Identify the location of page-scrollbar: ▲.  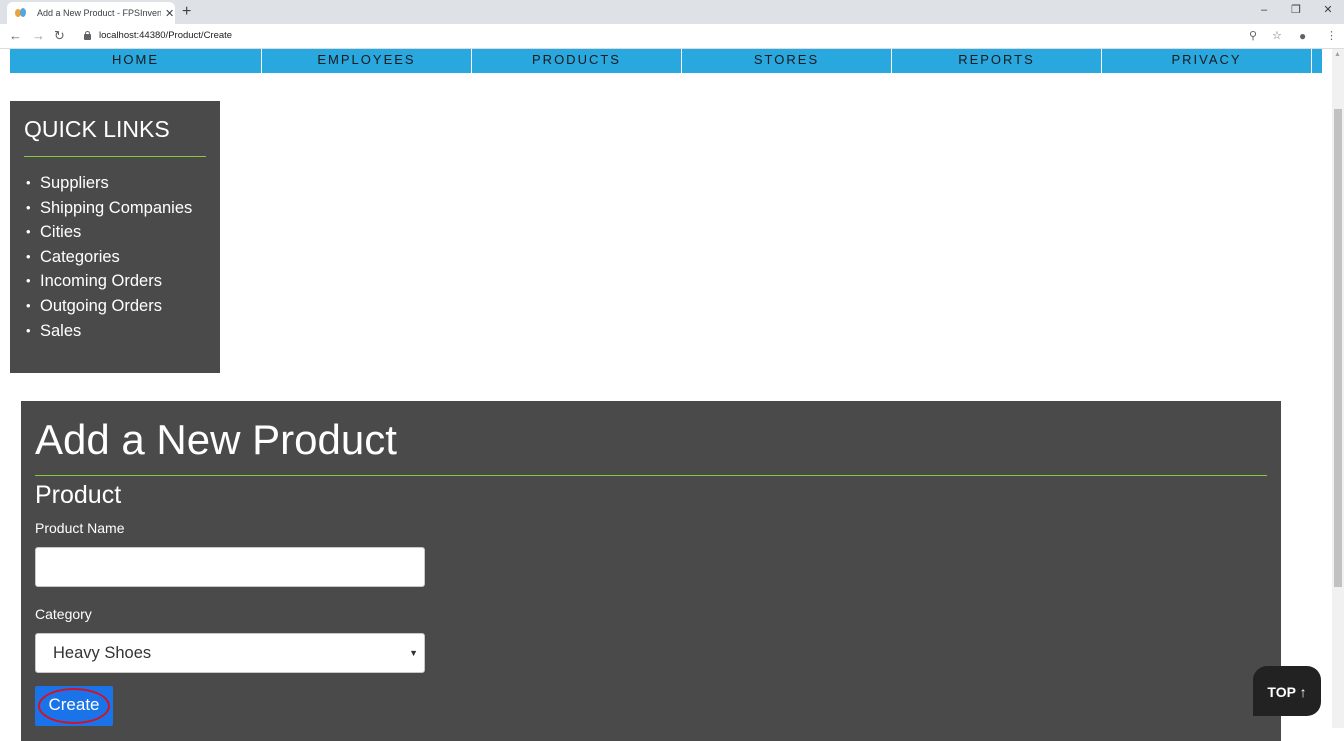
(1338, 388).